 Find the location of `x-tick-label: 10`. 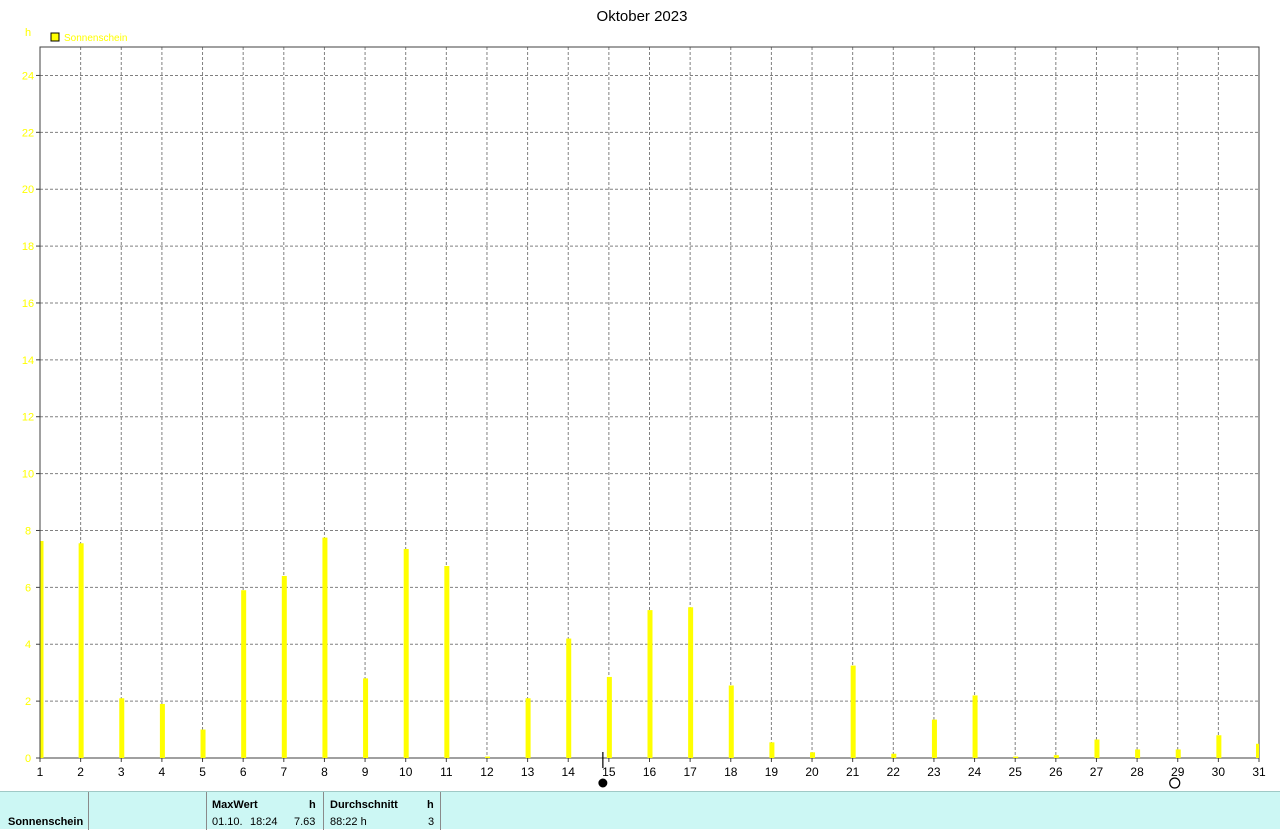

x-tick-label: 10 is located at coordinates (406, 772).